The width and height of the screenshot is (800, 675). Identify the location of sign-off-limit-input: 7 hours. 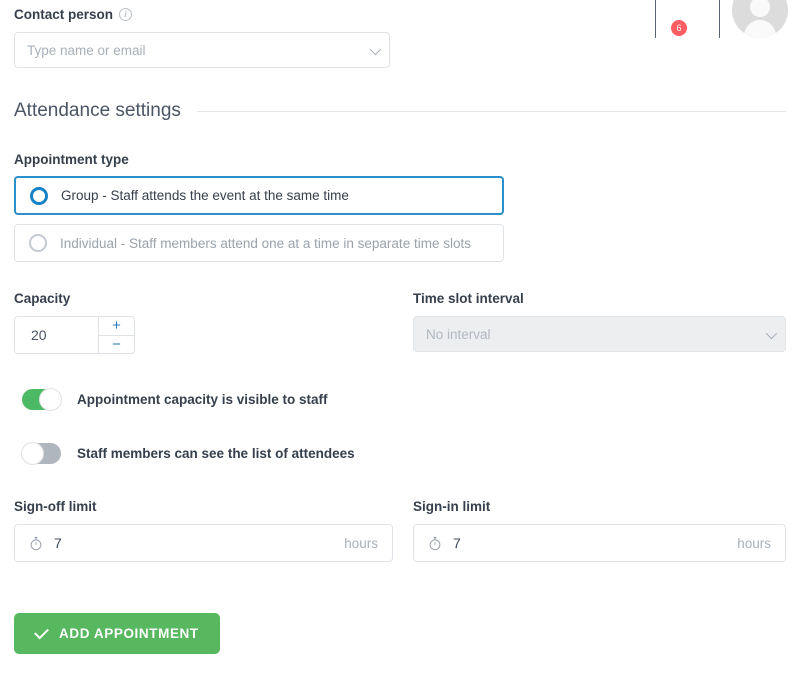
(203, 543).